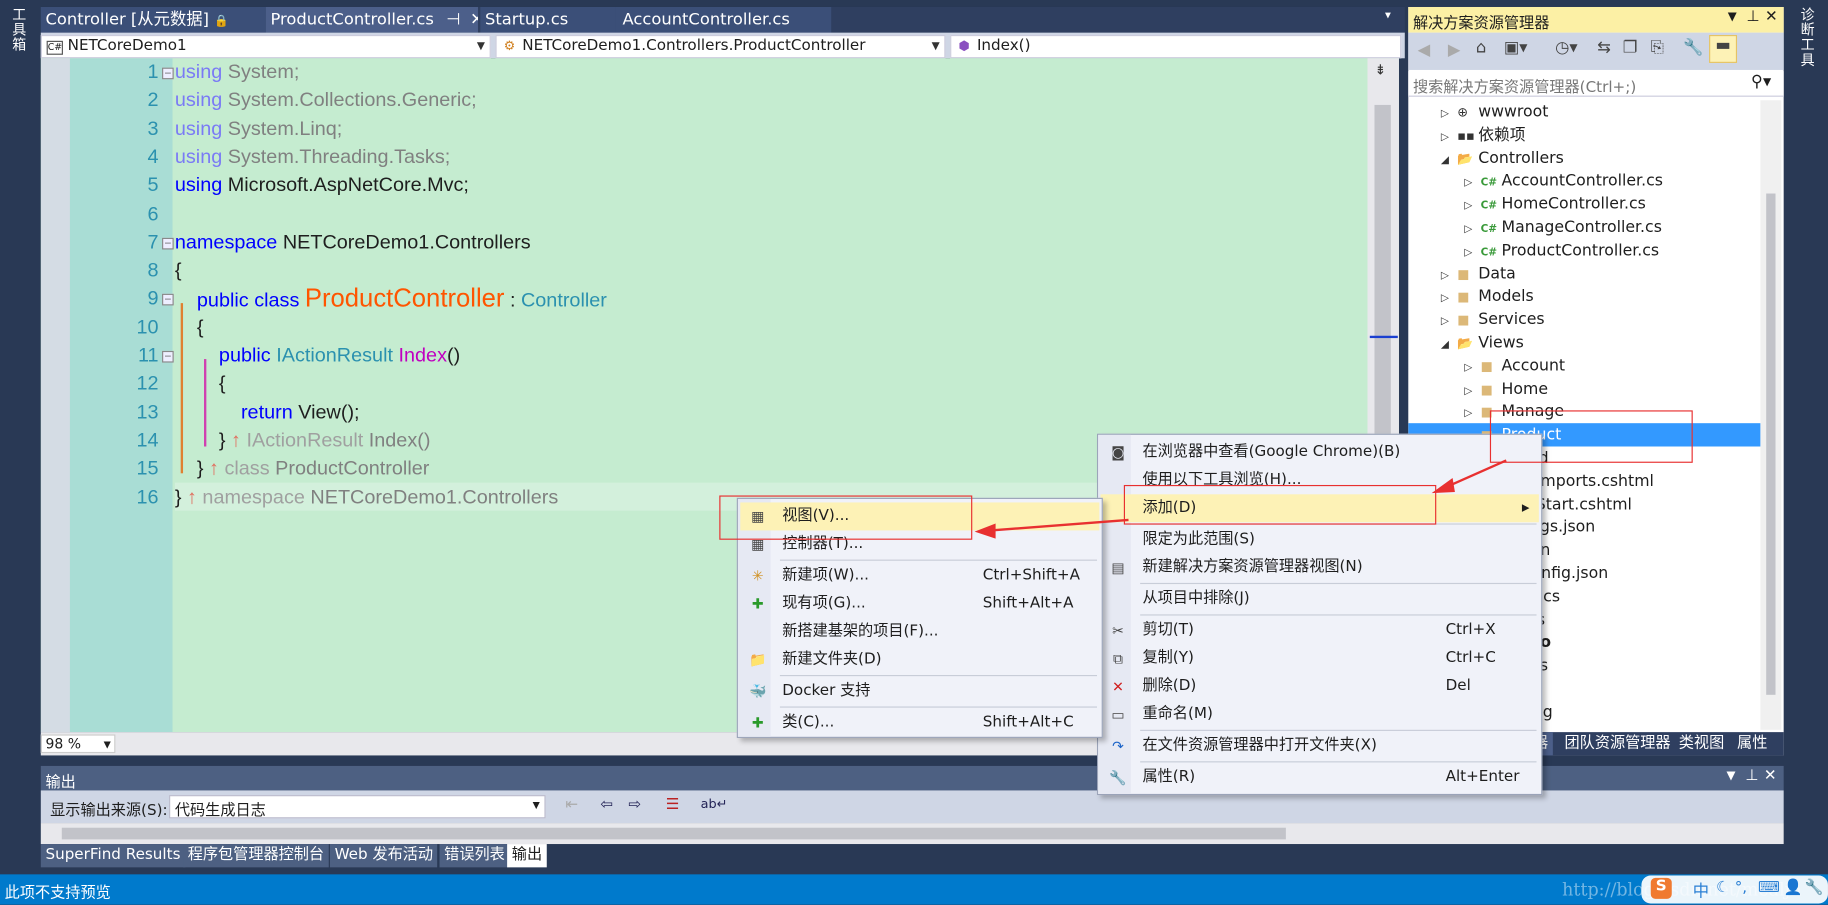 The height and width of the screenshot is (905, 1828). Describe the element at coordinates (1240, 499) in the screenshot. I see `annotation-arrows` at that location.